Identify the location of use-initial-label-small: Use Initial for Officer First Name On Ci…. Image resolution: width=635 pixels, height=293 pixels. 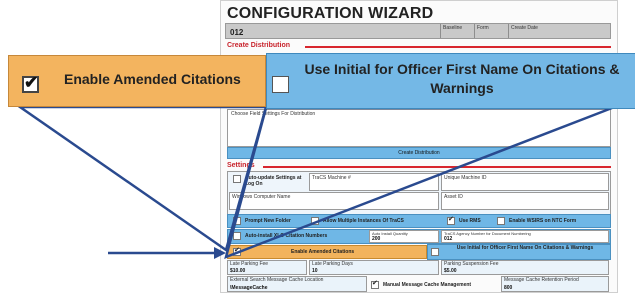
(525, 248).